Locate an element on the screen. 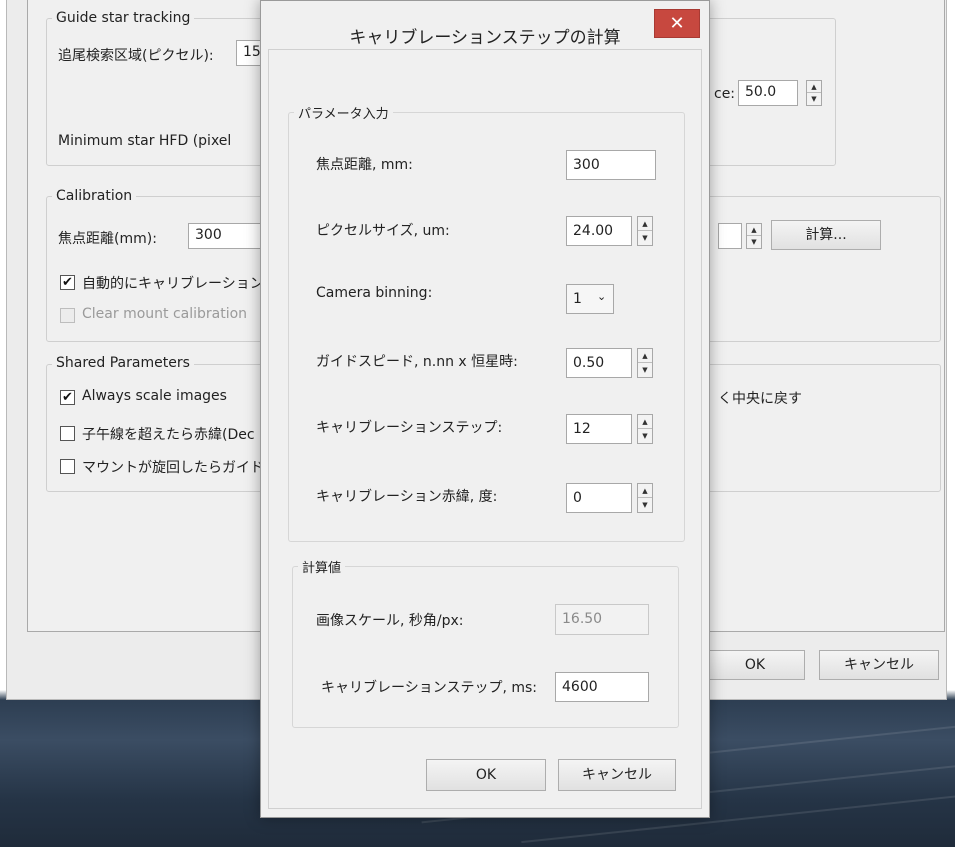 The width and height of the screenshot is (955, 847). parent-cancel-button: キャンセル is located at coordinates (879, 665).